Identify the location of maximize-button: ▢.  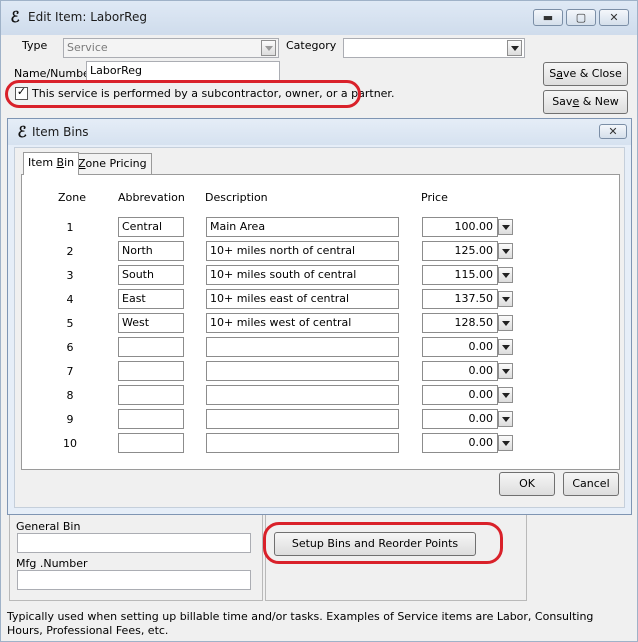
(581, 17).